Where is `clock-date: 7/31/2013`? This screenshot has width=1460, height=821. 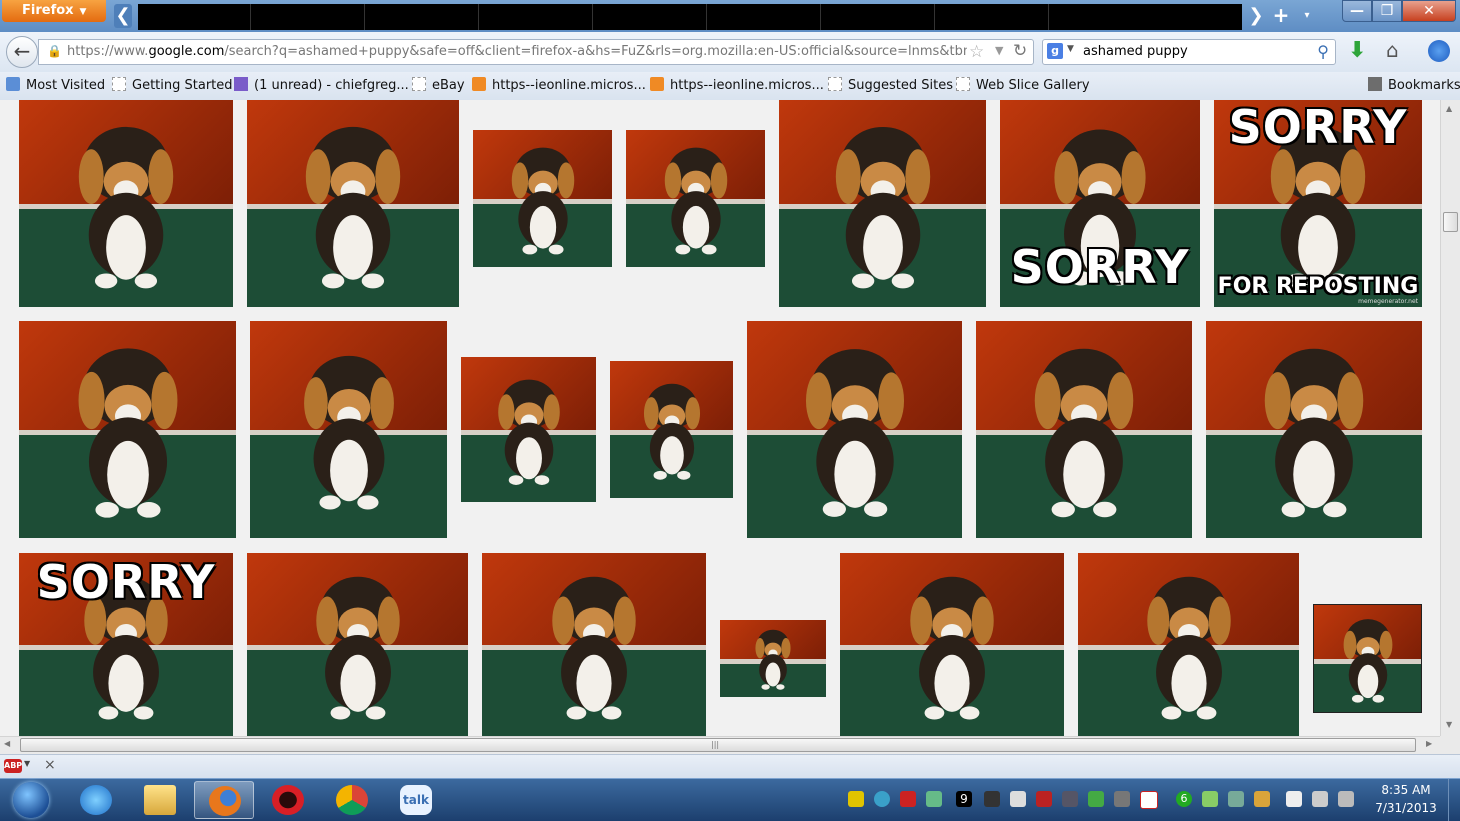 clock-date: 7/31/2013 is located at coordinates (1406, 808).